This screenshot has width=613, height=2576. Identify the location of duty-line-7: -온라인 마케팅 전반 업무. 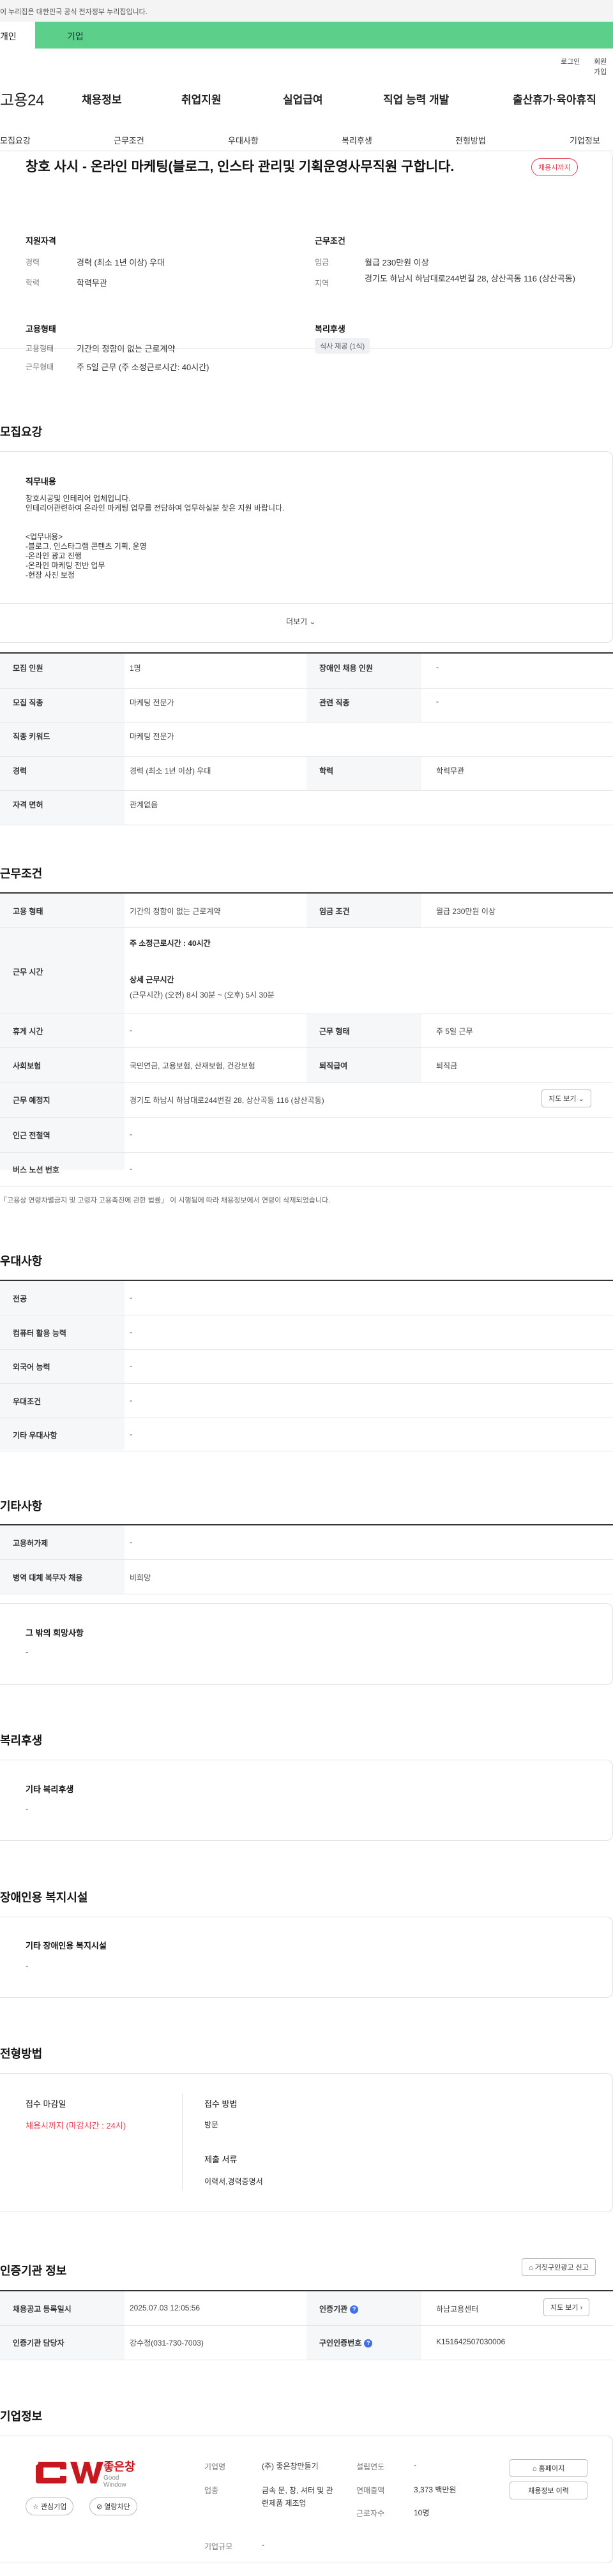
(65, 565).